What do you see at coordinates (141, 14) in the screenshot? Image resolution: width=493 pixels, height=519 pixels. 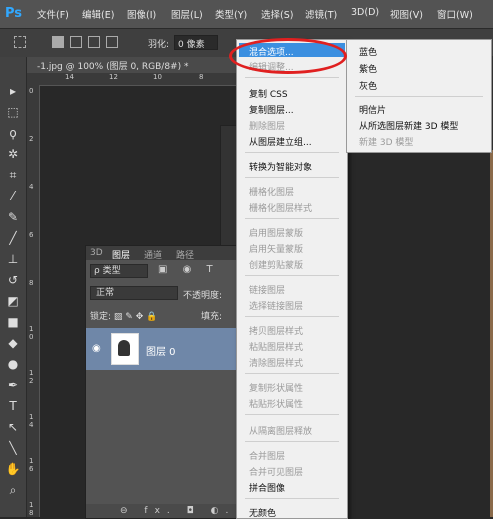 I see `menu-image: 图像(I)` at bounding box center [141, 14].